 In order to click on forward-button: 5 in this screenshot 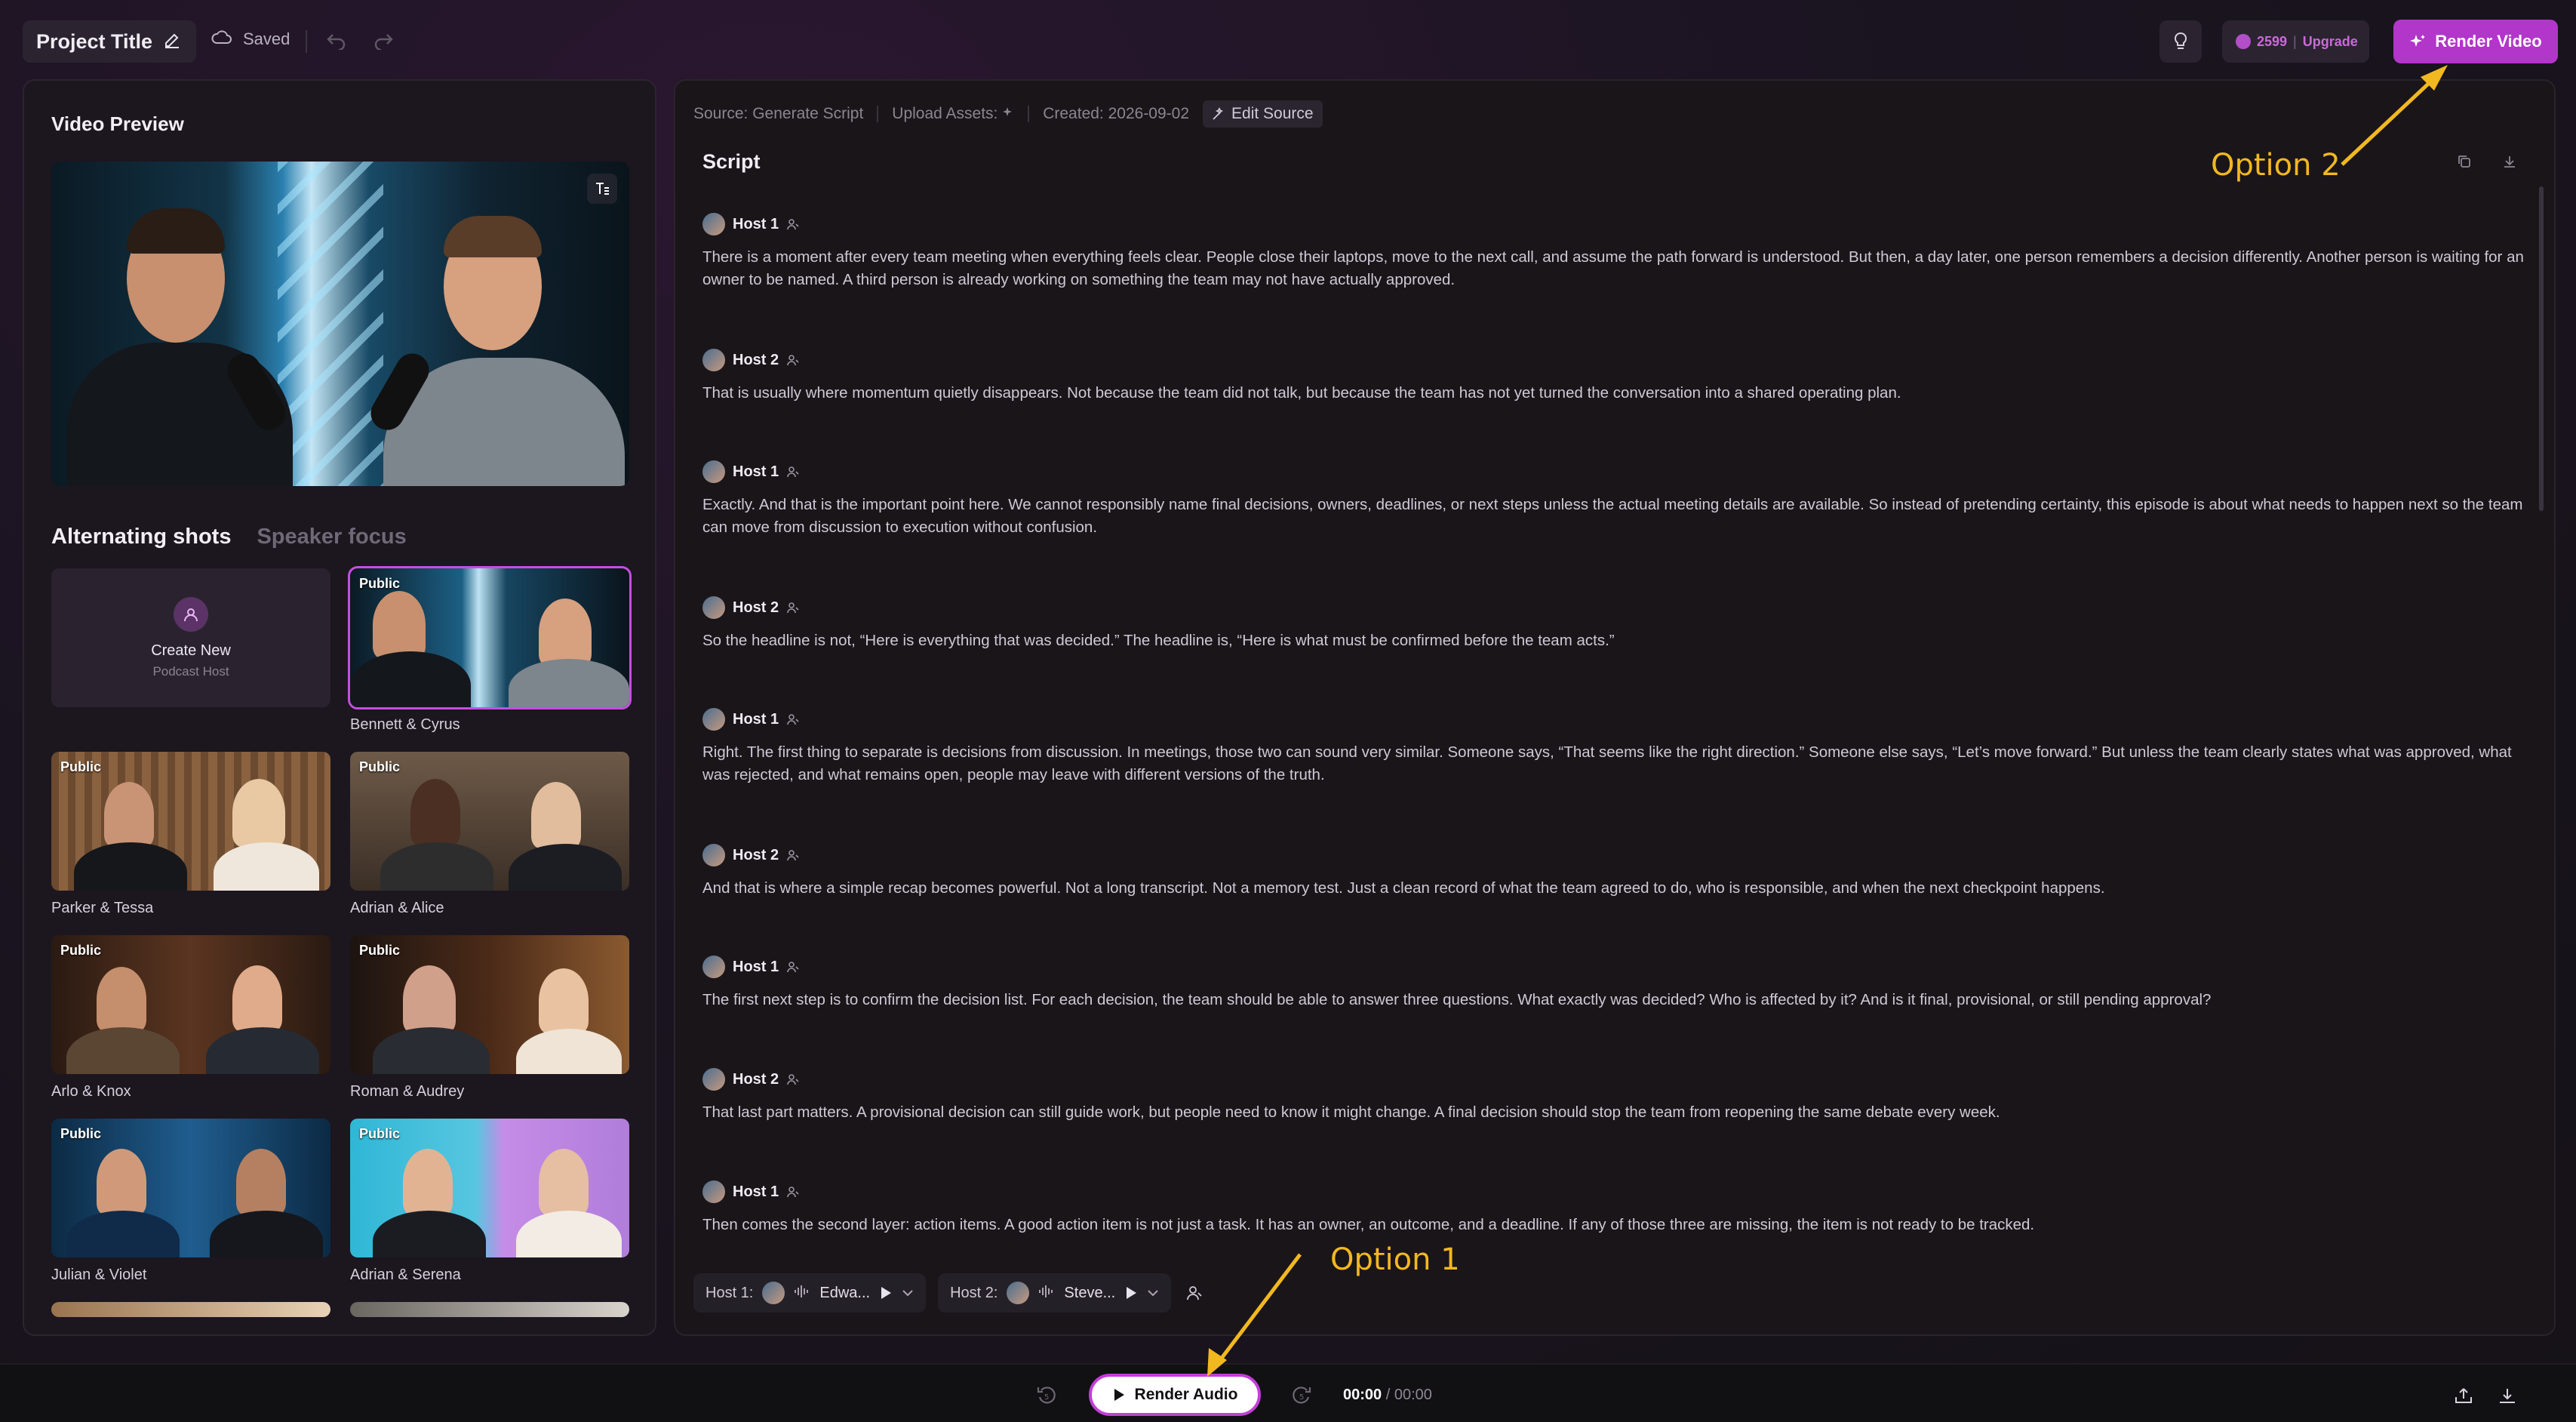, I will do `click(1301, 1396)`.